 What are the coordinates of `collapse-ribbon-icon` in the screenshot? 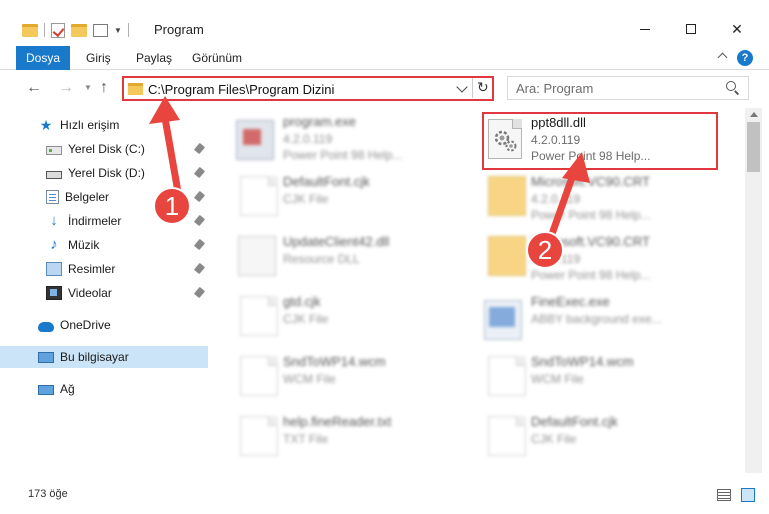 It's located at (722, 57).